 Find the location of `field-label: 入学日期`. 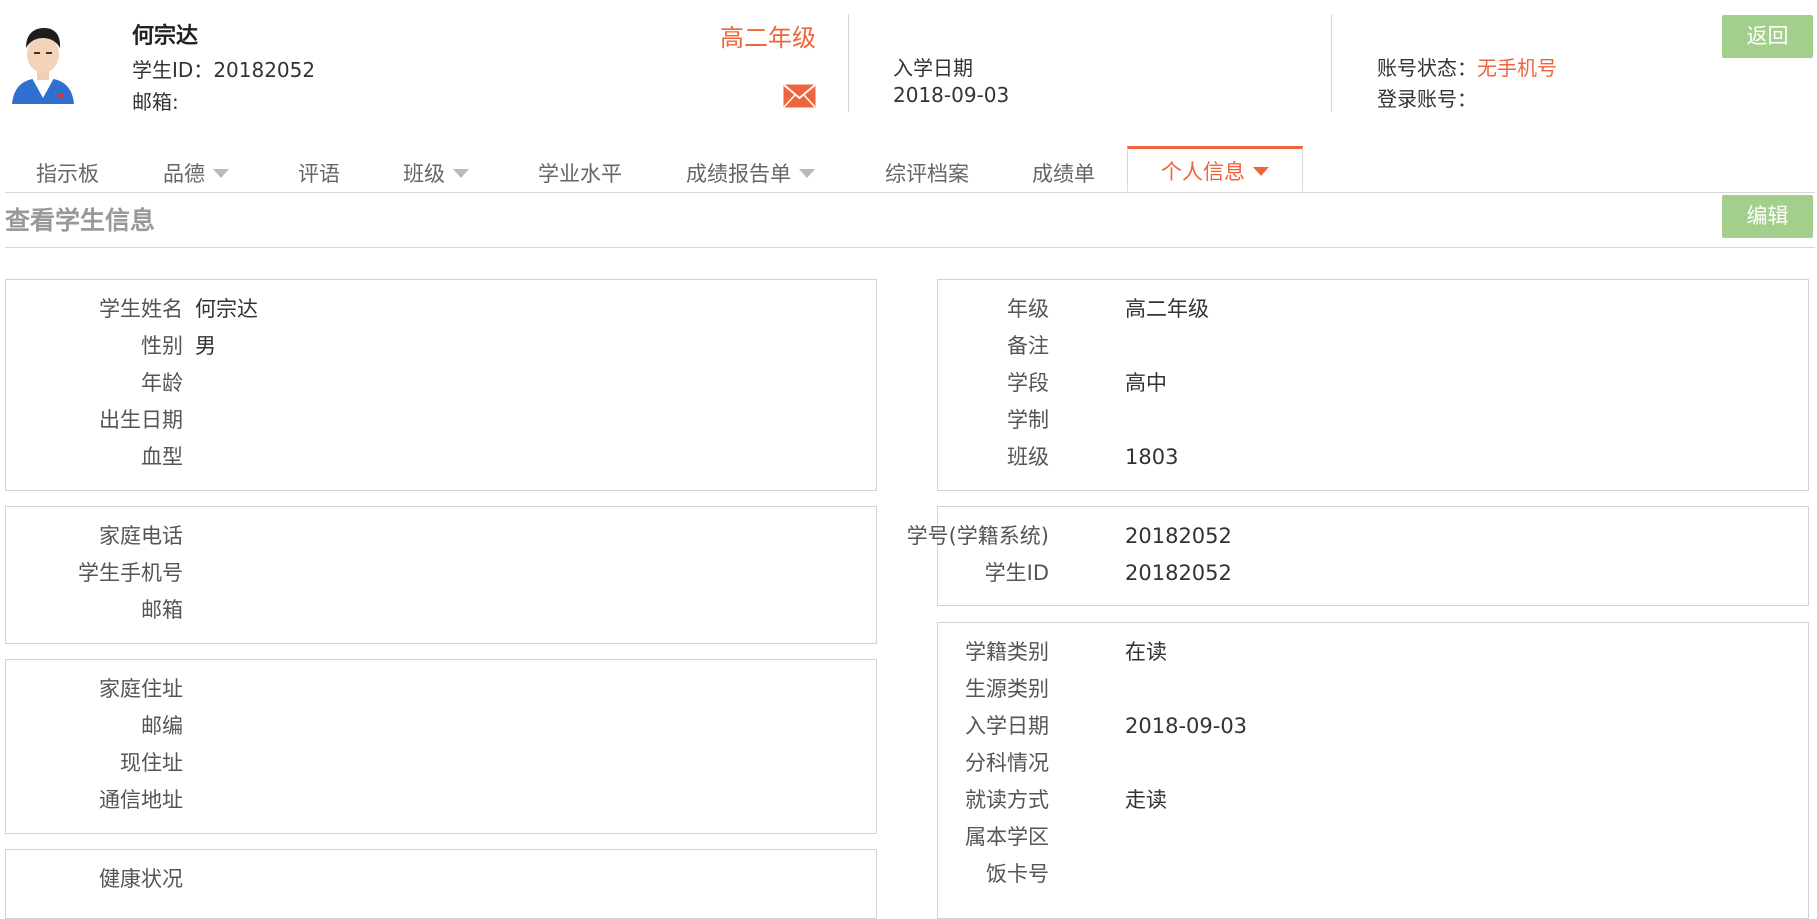

field-label: 入学日期 is located at coordinates (1007, 726).